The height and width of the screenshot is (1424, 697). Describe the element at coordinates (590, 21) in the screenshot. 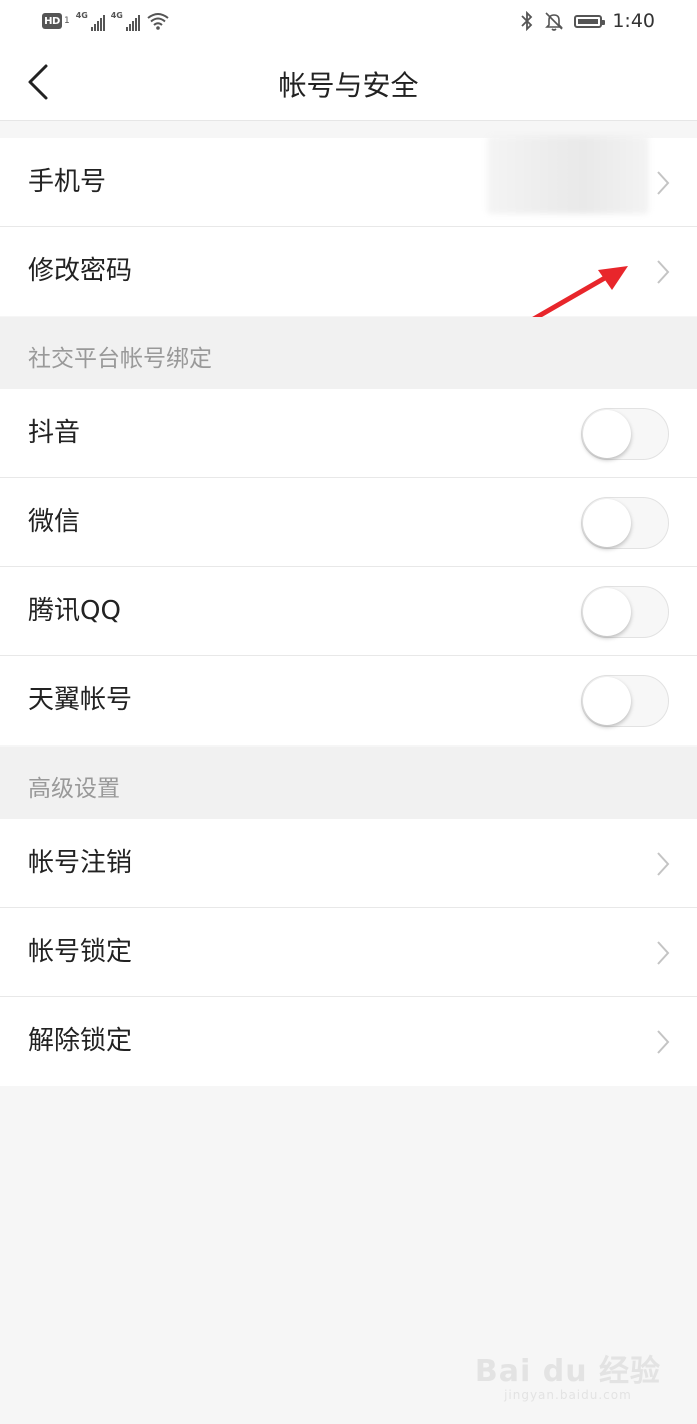

I see `battery-icon` at that location.